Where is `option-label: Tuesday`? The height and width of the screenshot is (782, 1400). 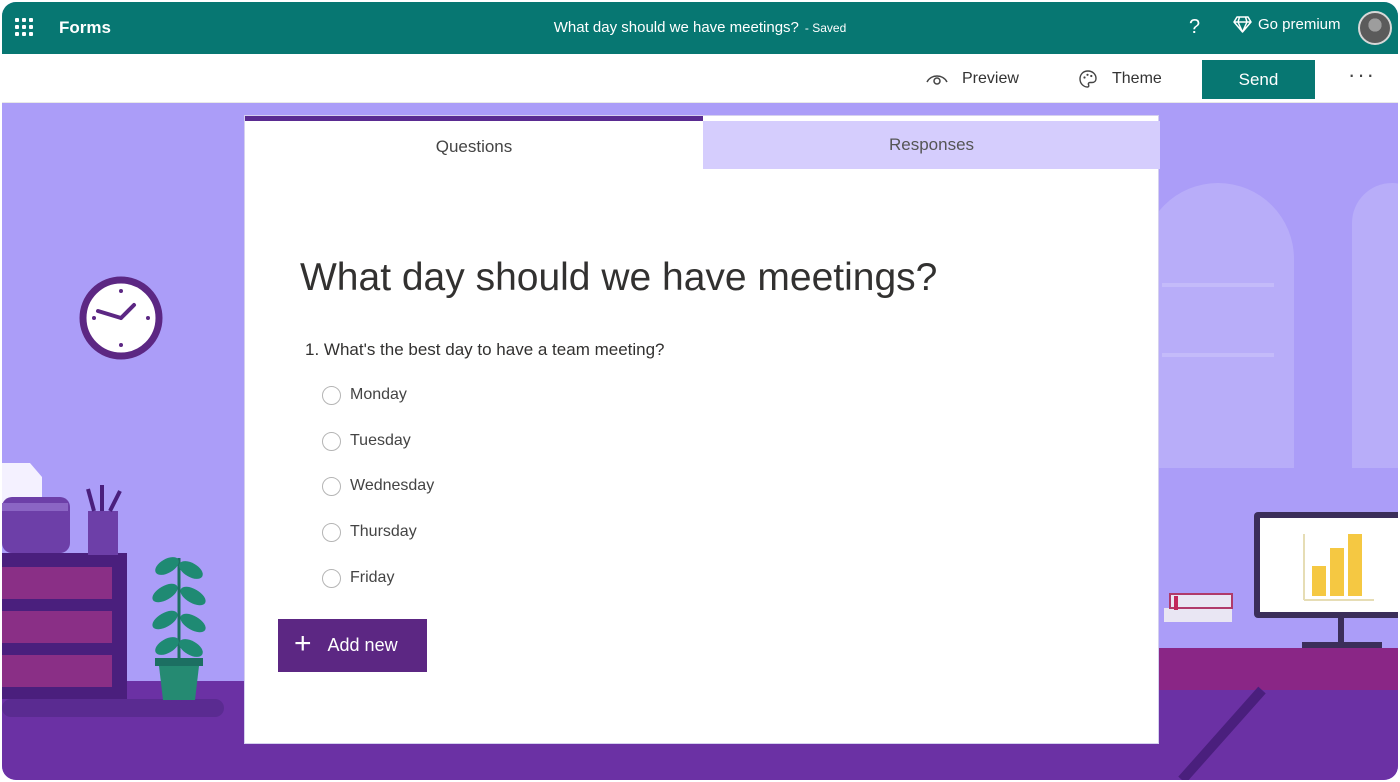
option-label: Tuesday is located at coordinates (380, 440).